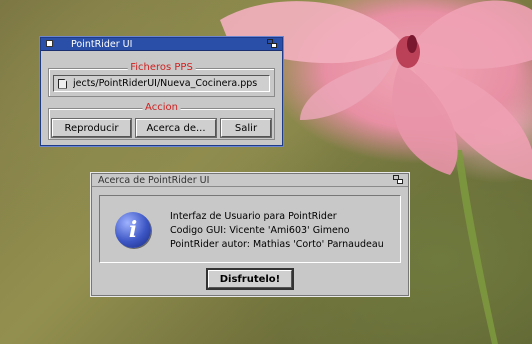  What do you see at coordinates (62, 83) in the screenshot?
I see `file-icon` at bounding box center [62, 83].